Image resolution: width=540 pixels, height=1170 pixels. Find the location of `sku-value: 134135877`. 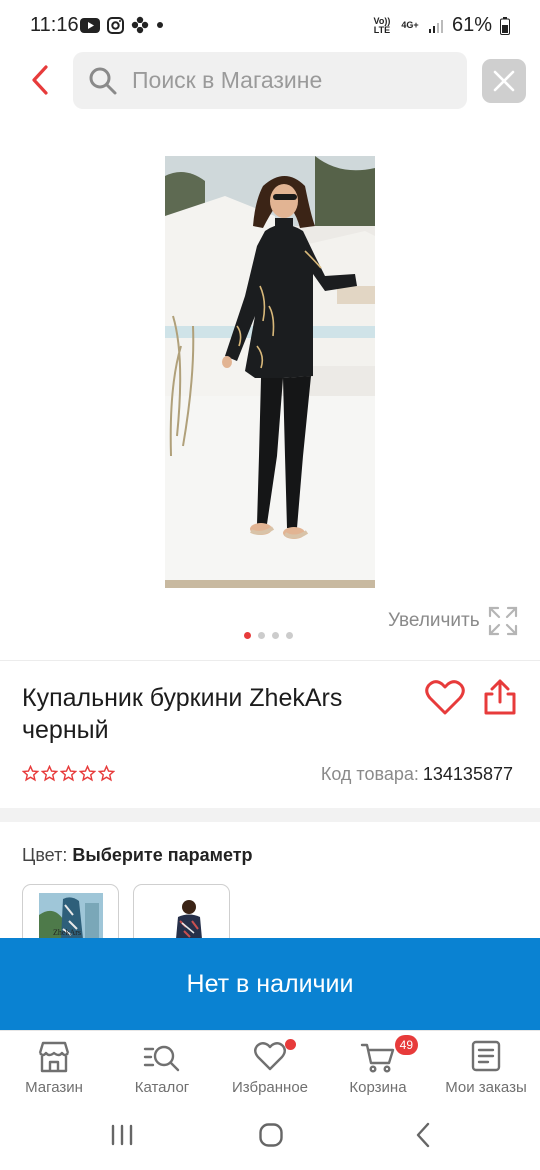

sku-value: 134135877 is located at coordinates (467, 774).